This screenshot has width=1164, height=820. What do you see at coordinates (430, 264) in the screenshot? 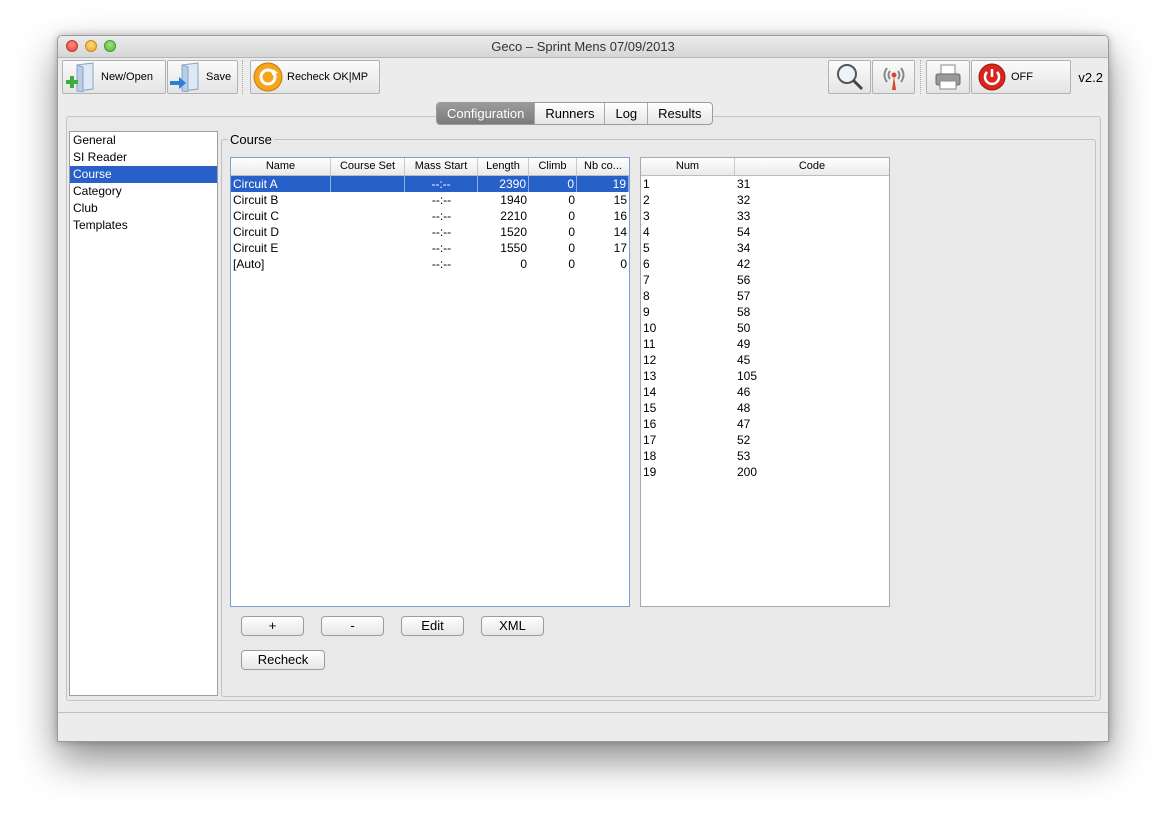
I see `table-row: [Auto] --:-- 0 0 0` at bounding box center [430, 264].